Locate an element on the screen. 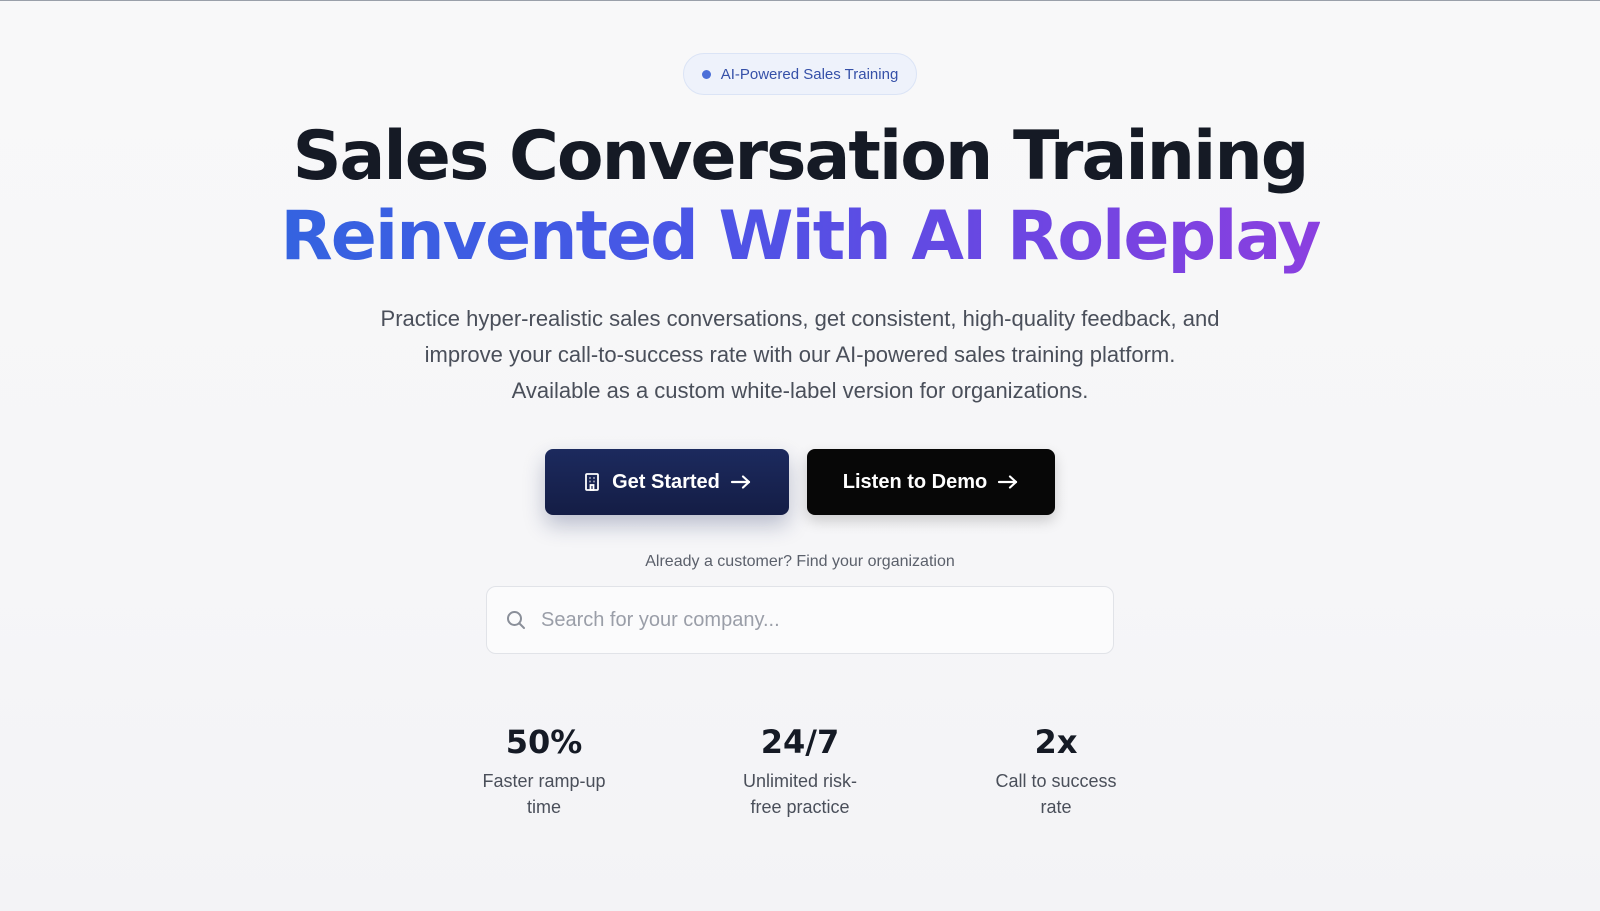 This screenshot has height=911, width=1600. cta-row: Get Started Listen to Demo is located at coordinates (800, 482).